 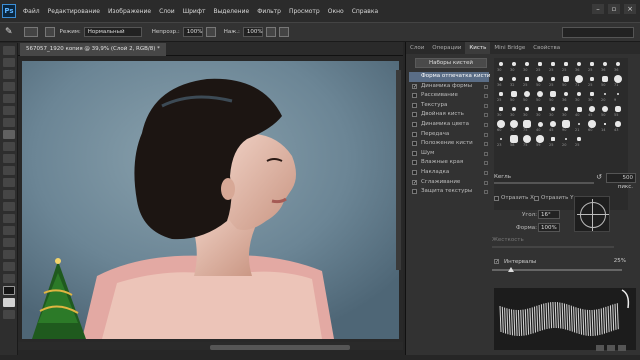 I want to click on flow-field: 100%, so click(x=252, y=32).